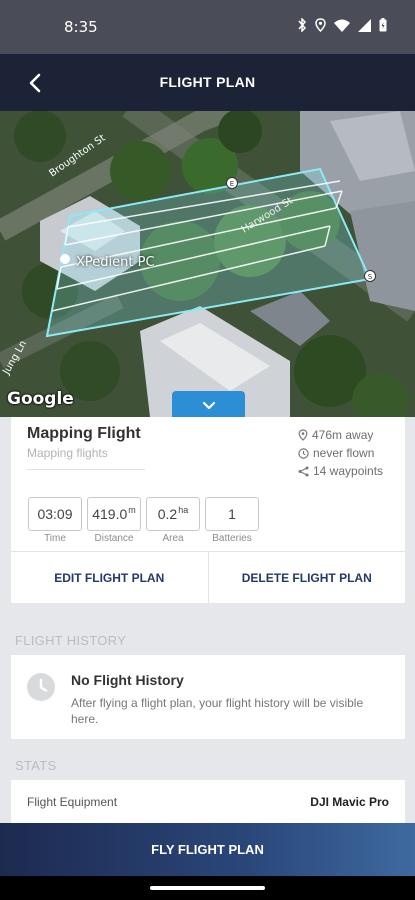  I want to click on waypoint-start-label: S, so click(370, 277).